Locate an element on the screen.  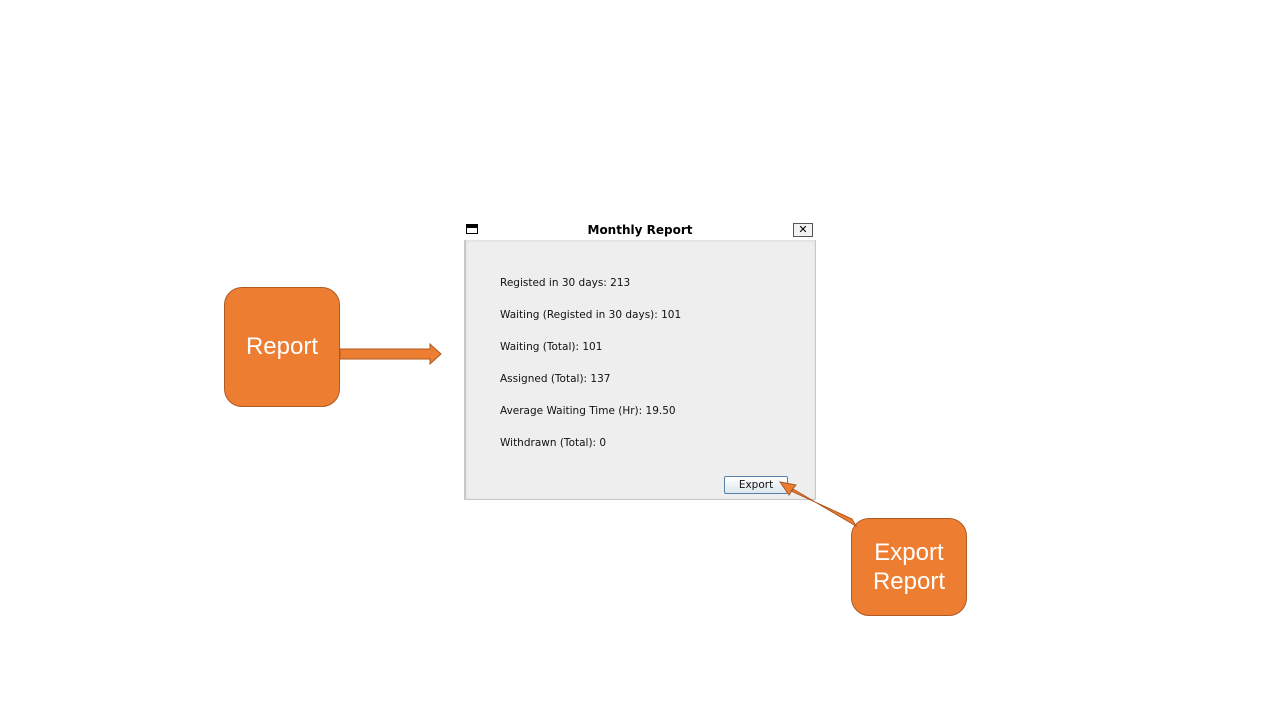
export-callout-line-2: Report is located at coordinates (909, 581).